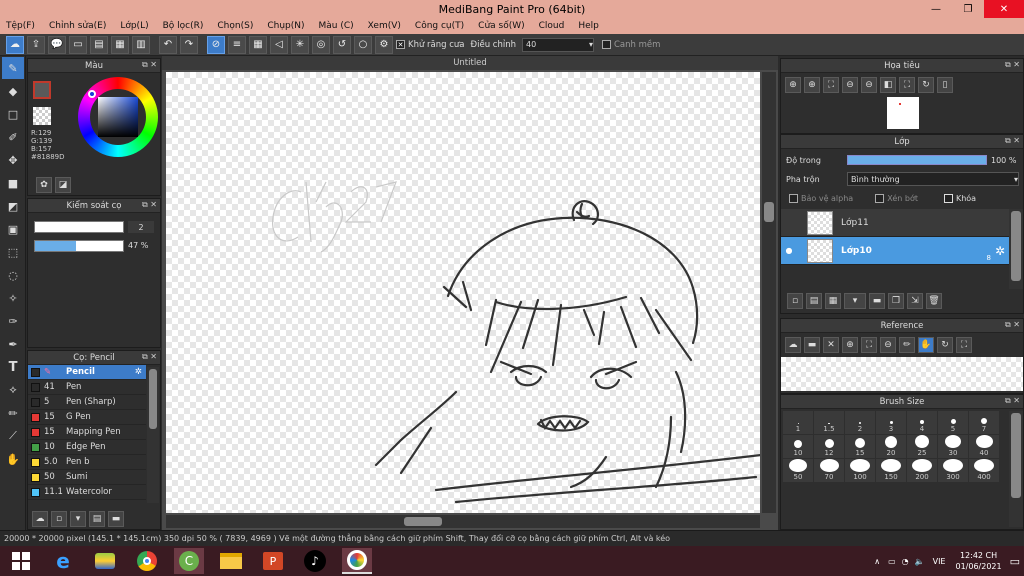 The height and width of the screenshot is (576, 1024). What do you see at coordinates (793, 345) in the screenshot?
I see `cloud-download-icon: ☁` at bounding box center [793, 345].